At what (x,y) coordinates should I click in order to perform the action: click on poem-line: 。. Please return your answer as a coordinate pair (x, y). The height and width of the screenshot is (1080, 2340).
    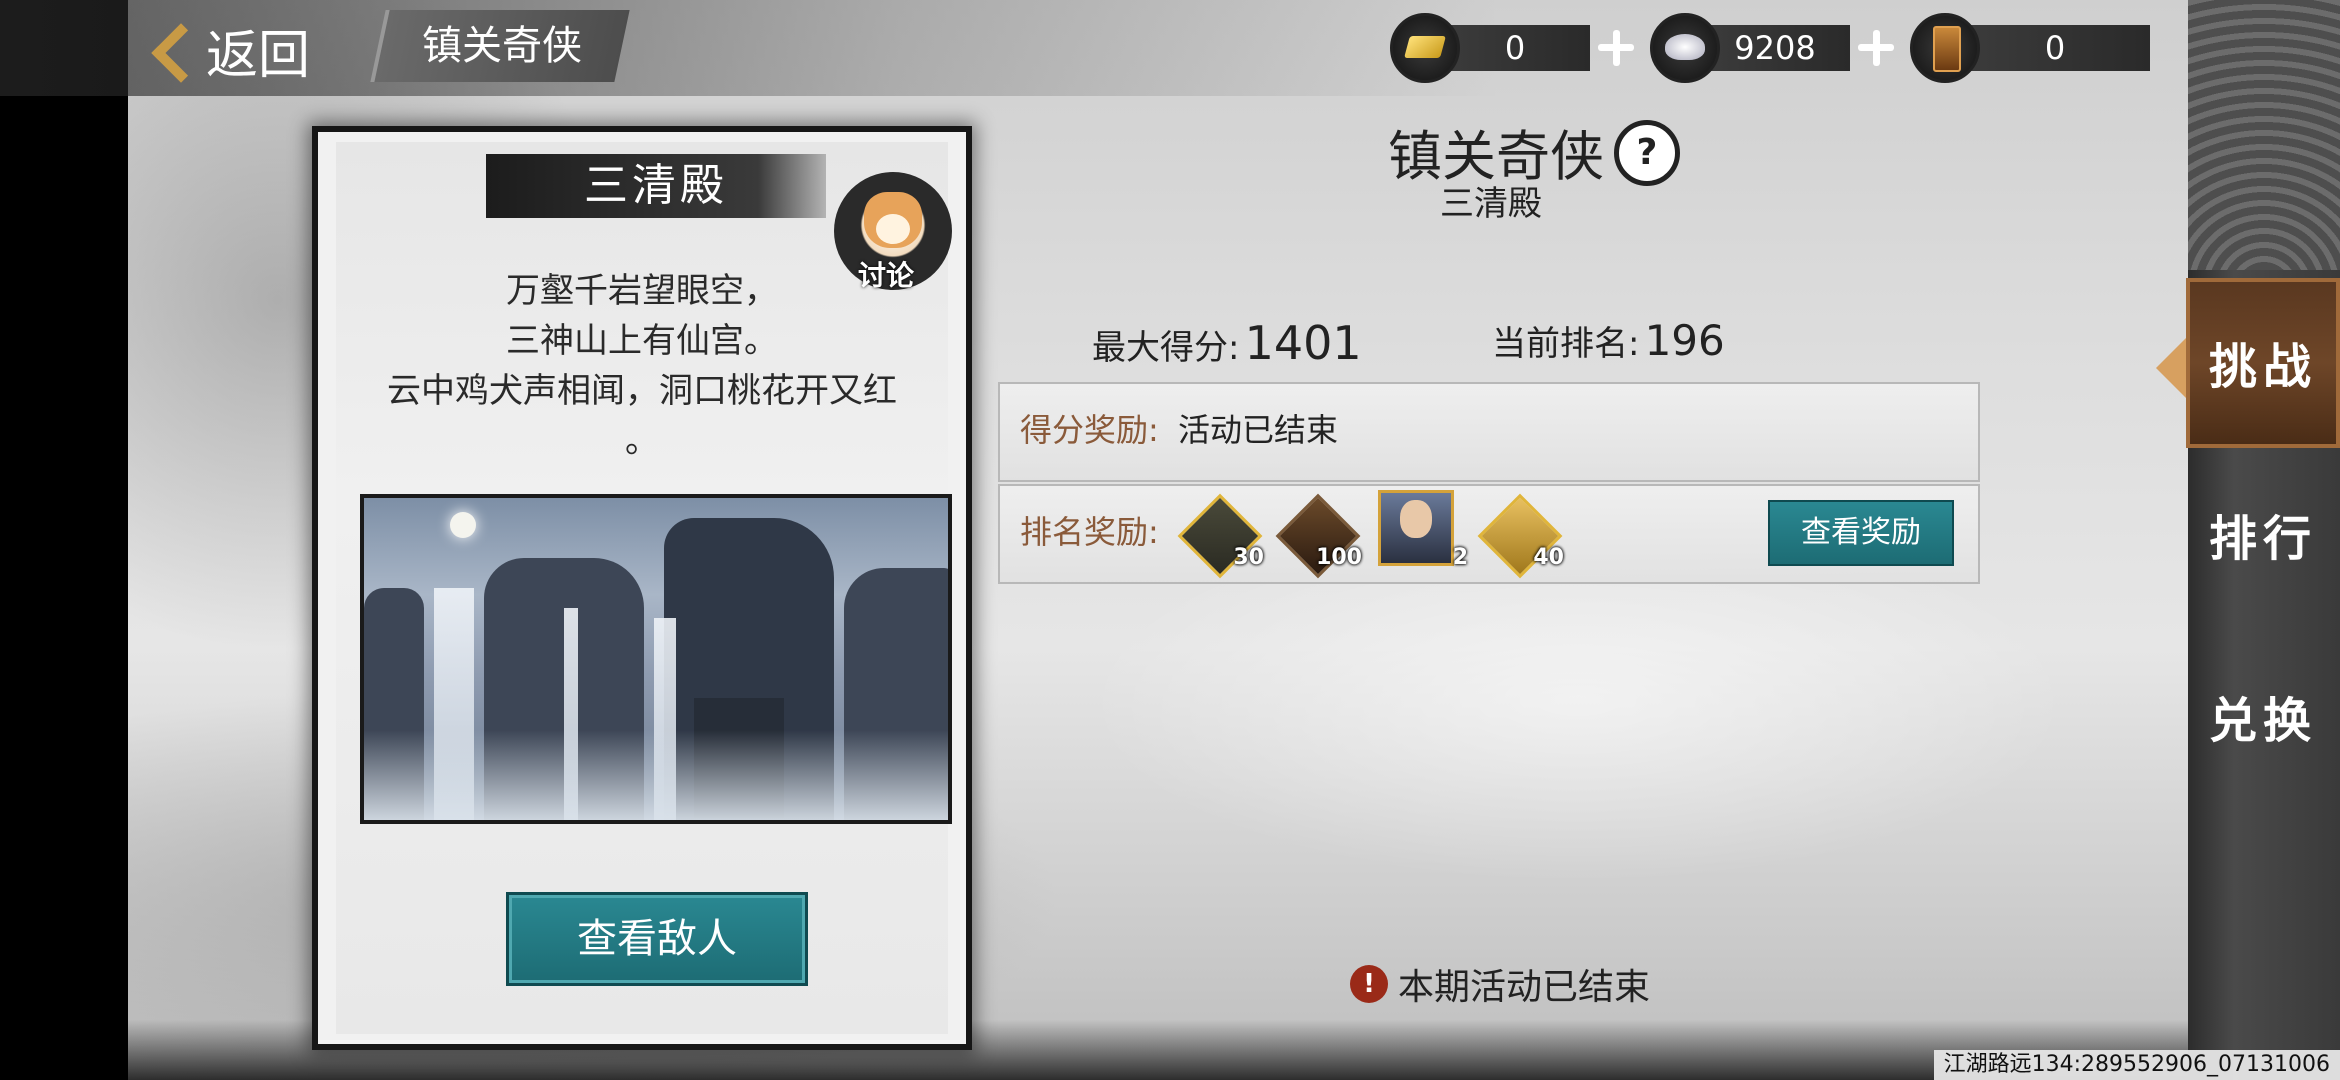
    Looking at the image, I should click on (642, 441).